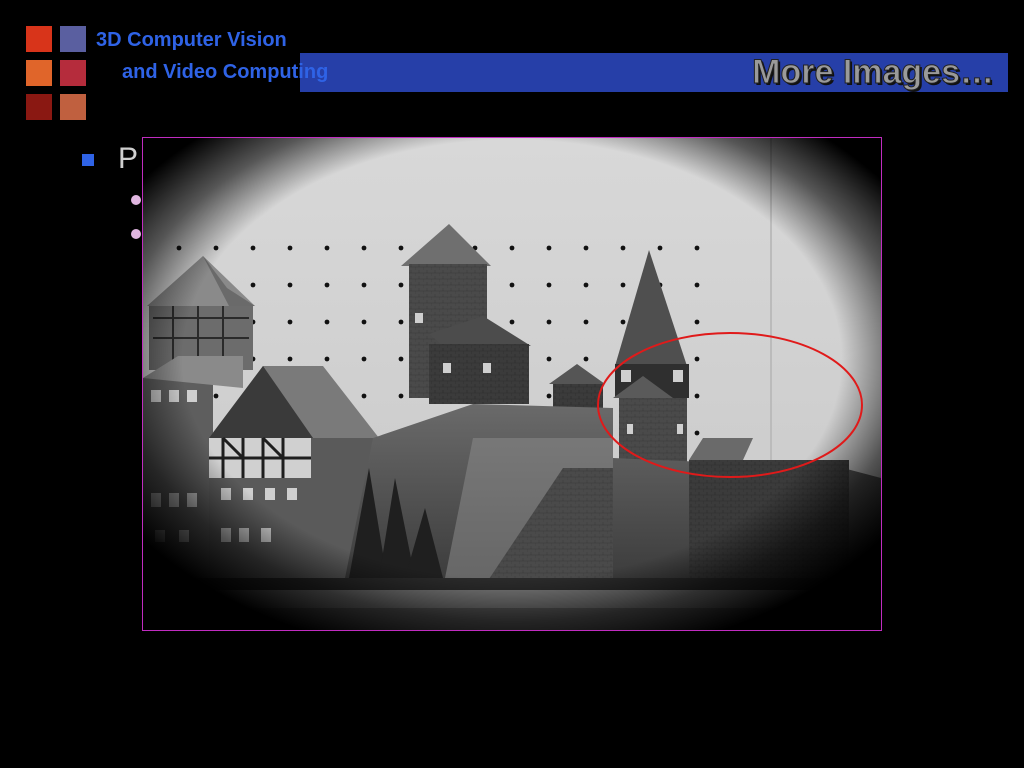  Describe the element at coordinates (128, 158) in the screenshot. I see `bullet-text: P` at that location.